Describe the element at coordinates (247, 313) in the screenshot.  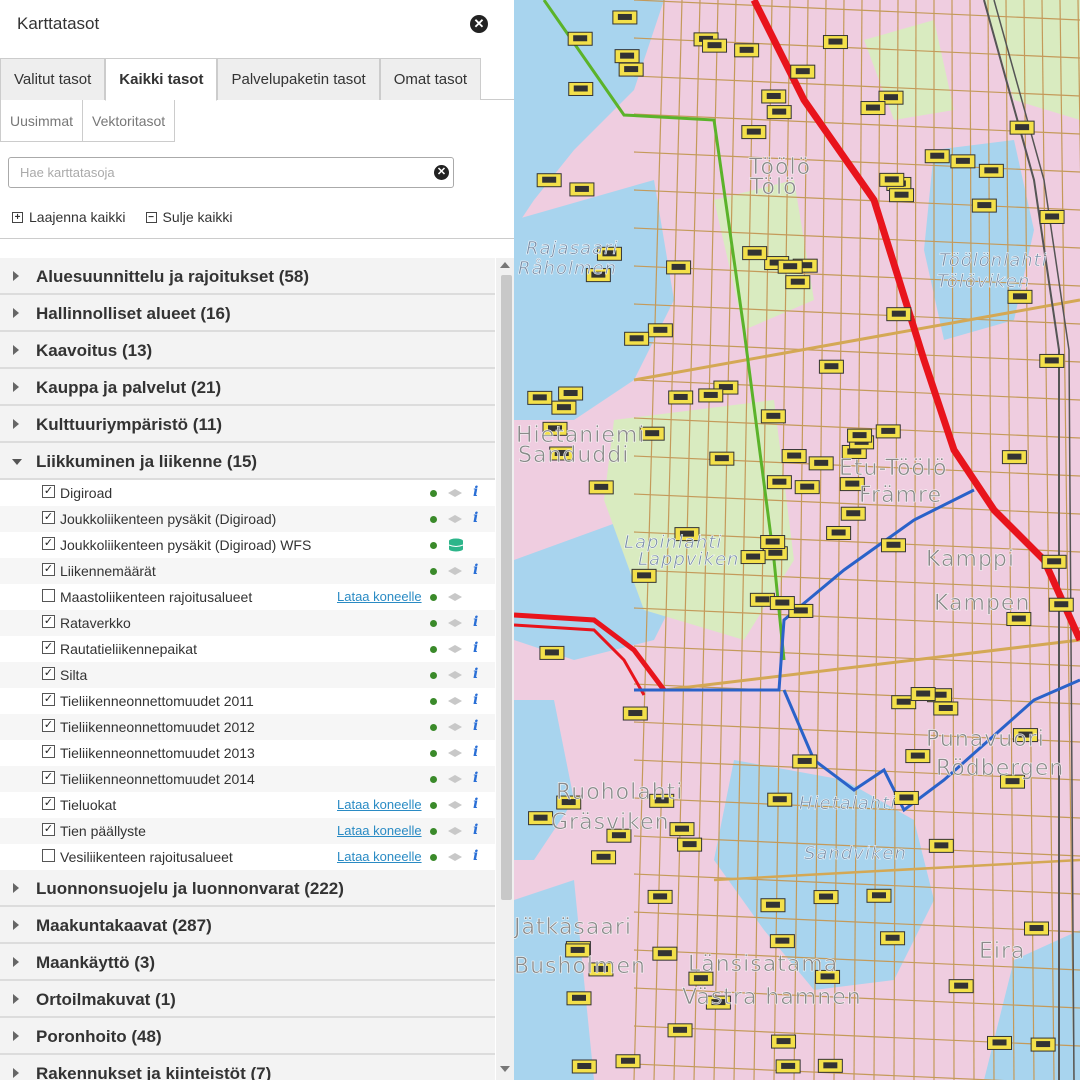
I see `layer-group: Hallinnolliset alueet (16)` at that location.